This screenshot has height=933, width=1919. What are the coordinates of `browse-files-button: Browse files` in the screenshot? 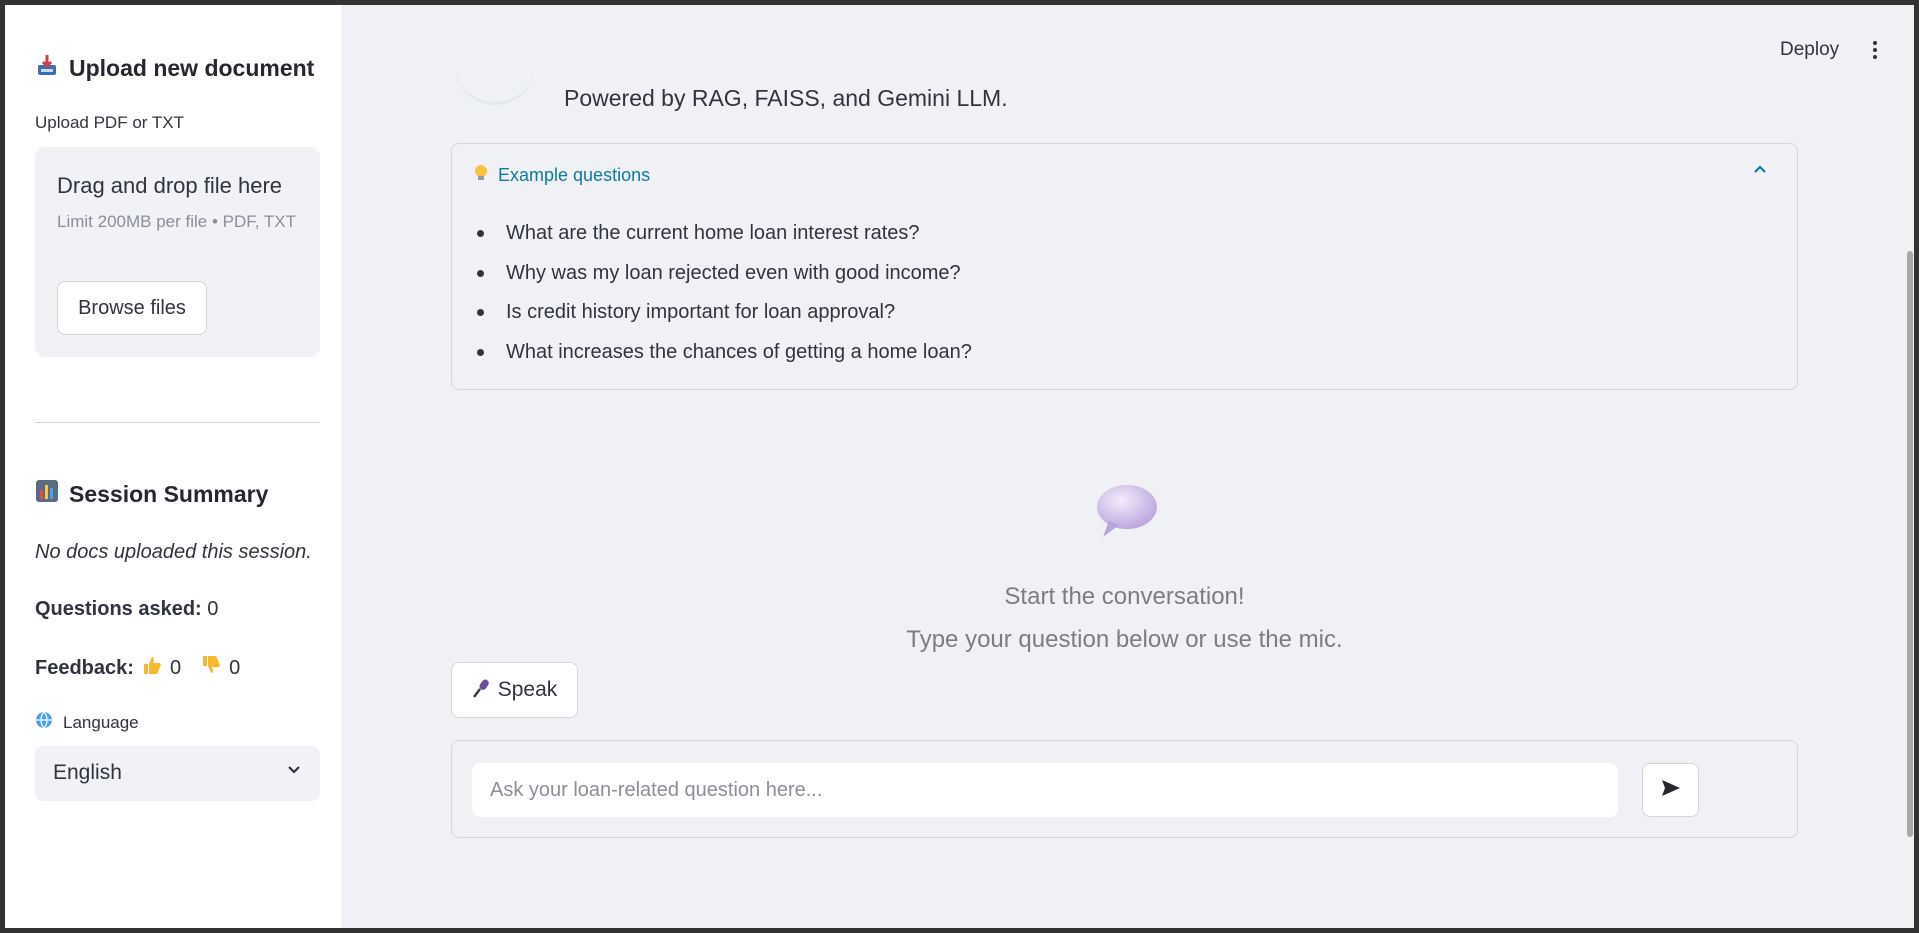 It's located at (132, 308).